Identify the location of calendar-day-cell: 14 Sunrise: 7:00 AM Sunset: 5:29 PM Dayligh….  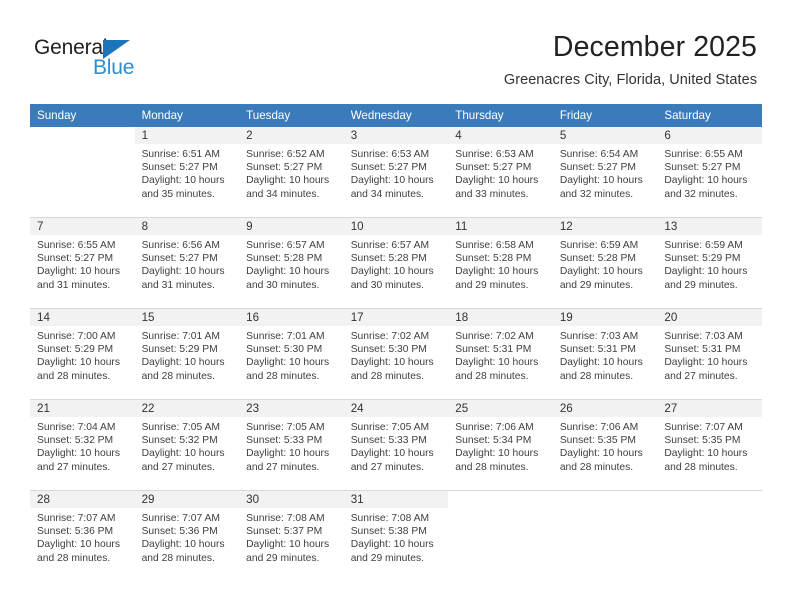
(82, 354).